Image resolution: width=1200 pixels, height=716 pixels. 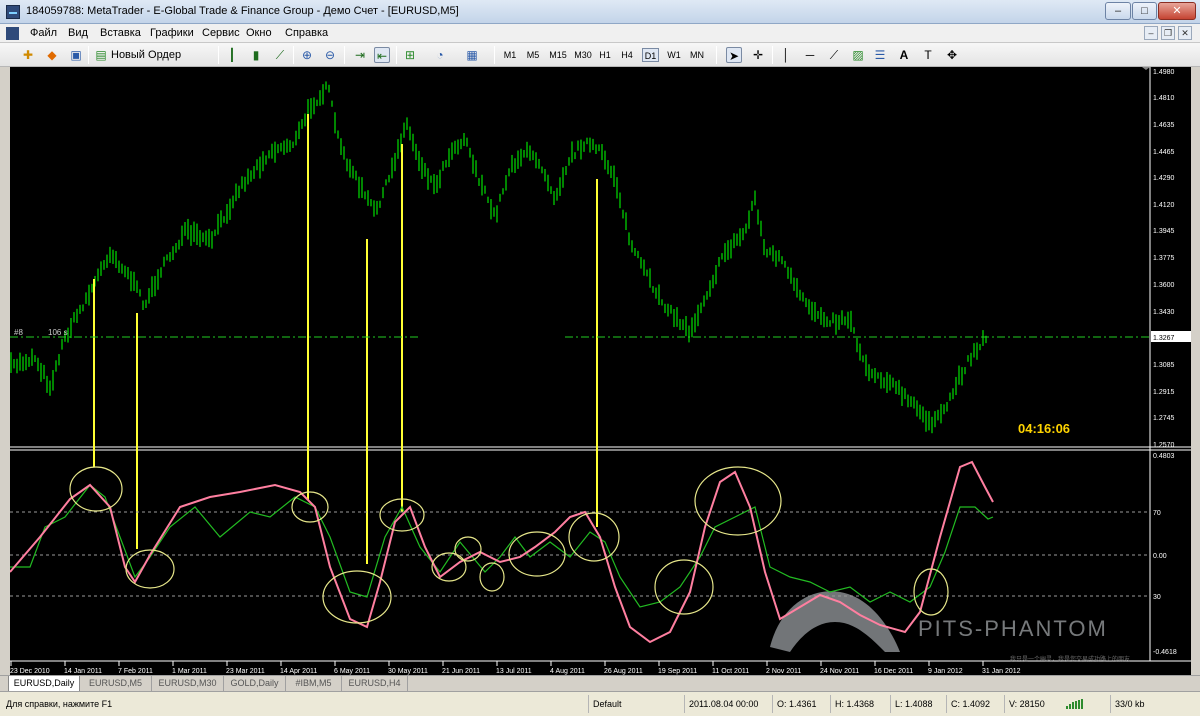 I want to click on timeframe-m5: M5, so click(x=533, y=55).